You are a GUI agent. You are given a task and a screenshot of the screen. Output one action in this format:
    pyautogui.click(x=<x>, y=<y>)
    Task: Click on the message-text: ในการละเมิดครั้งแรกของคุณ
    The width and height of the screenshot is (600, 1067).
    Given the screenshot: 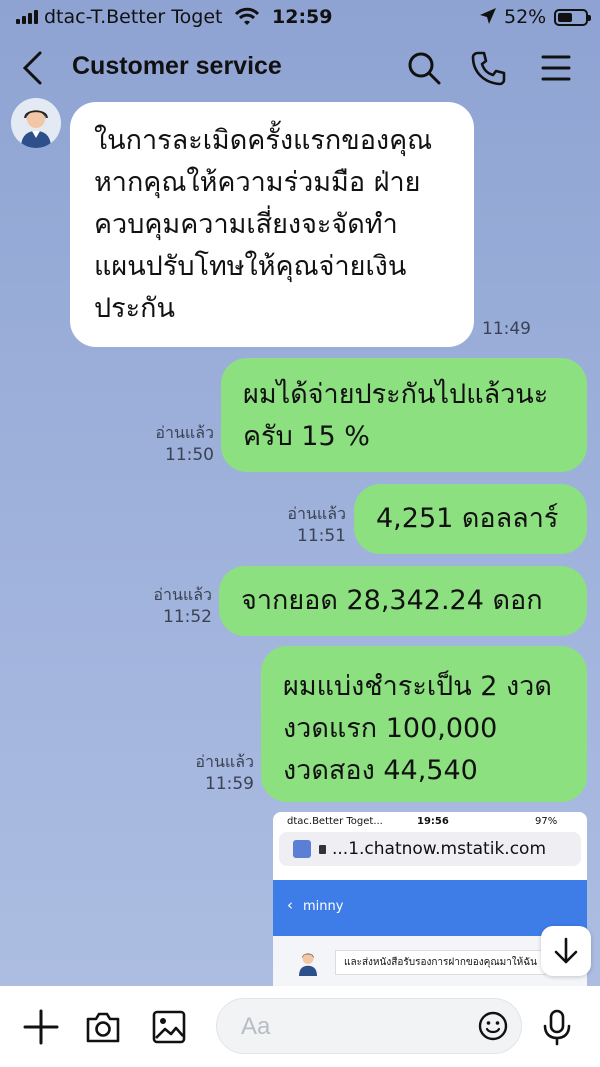 What is the action you would take?
    pyautogui.click(x=263, y=140)
    